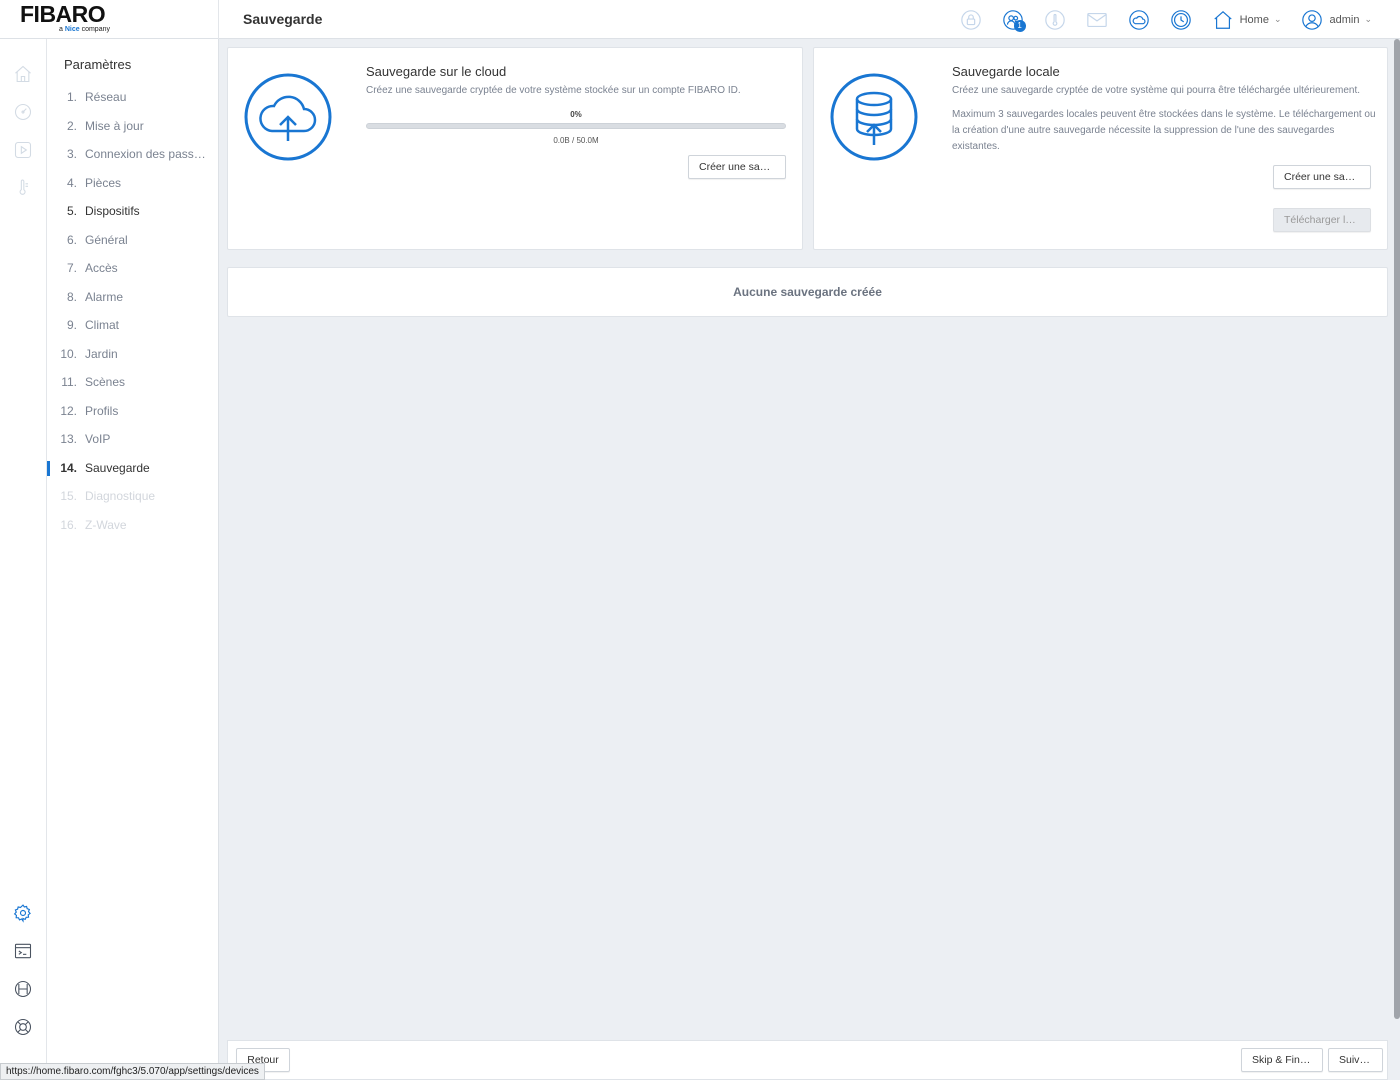  I want to click on settings-item-profils: 12. Profils, so click(133, 411).